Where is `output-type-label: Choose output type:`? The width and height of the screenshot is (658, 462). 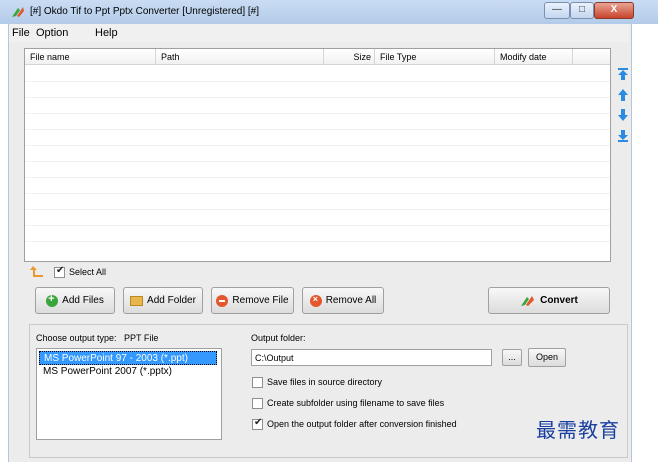 output-type-label: Choose output type: is located at coordinates (76, 338).